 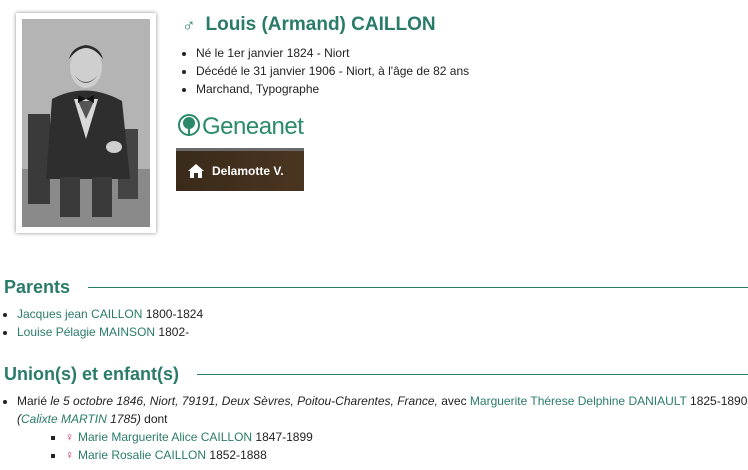 I want to click on parent-link-mother: Louise Pélagie MAINSON, so click(x=86, y=332).